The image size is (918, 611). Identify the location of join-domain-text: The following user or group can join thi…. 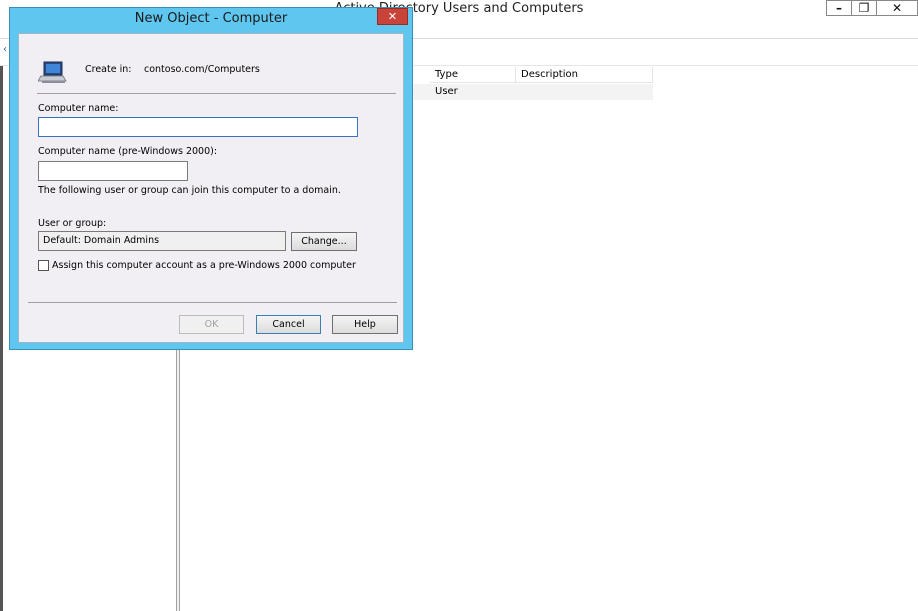
(189, 190).